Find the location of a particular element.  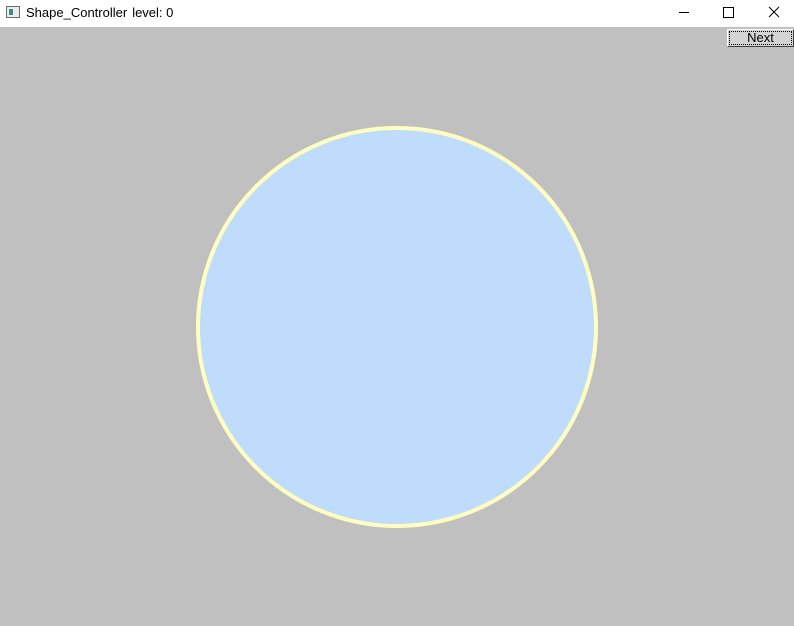

maximize-icon is located at coordinates (728, 12).